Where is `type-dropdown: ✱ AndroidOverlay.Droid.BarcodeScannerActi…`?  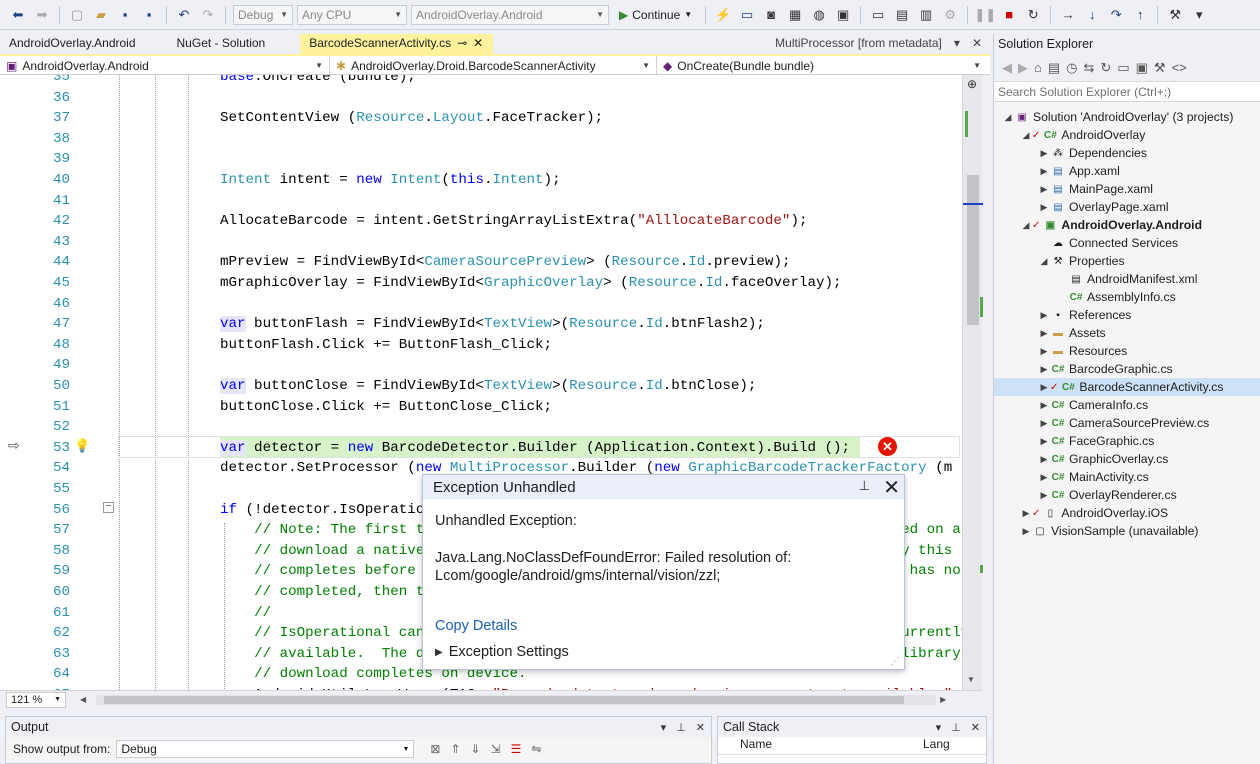
type-dropdown: ✱ AndroidOverlay.Droid.BarcodeScannerActi… is located at coordinates (493, 65).